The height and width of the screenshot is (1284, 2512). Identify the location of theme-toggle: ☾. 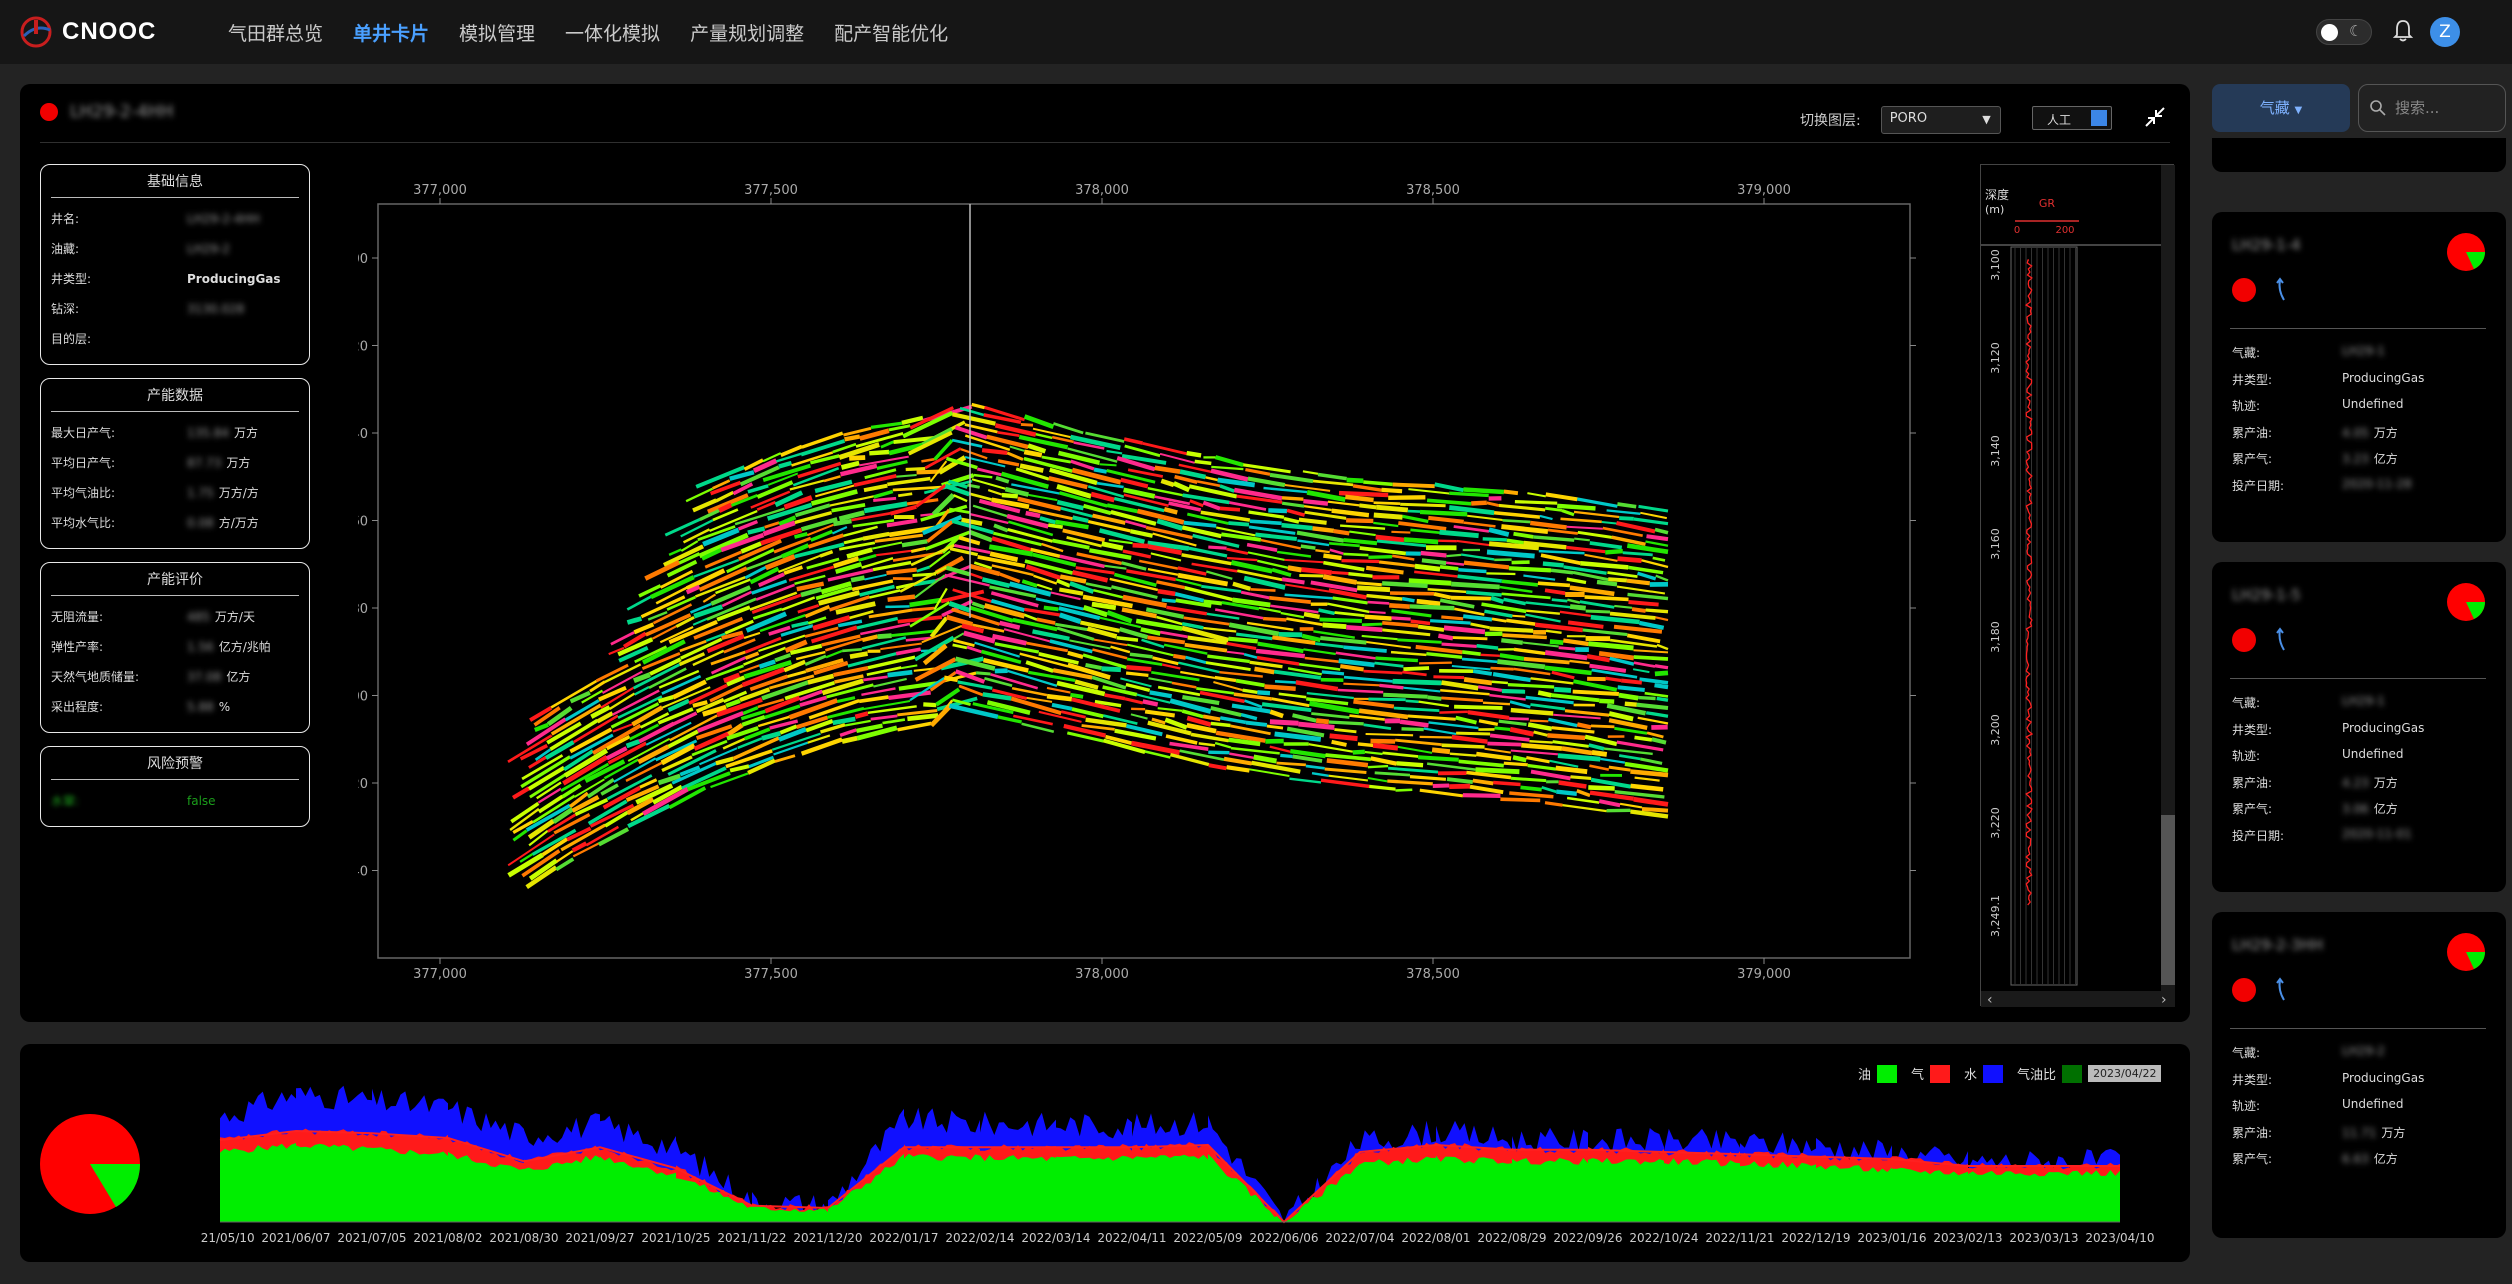
(2344, 32).